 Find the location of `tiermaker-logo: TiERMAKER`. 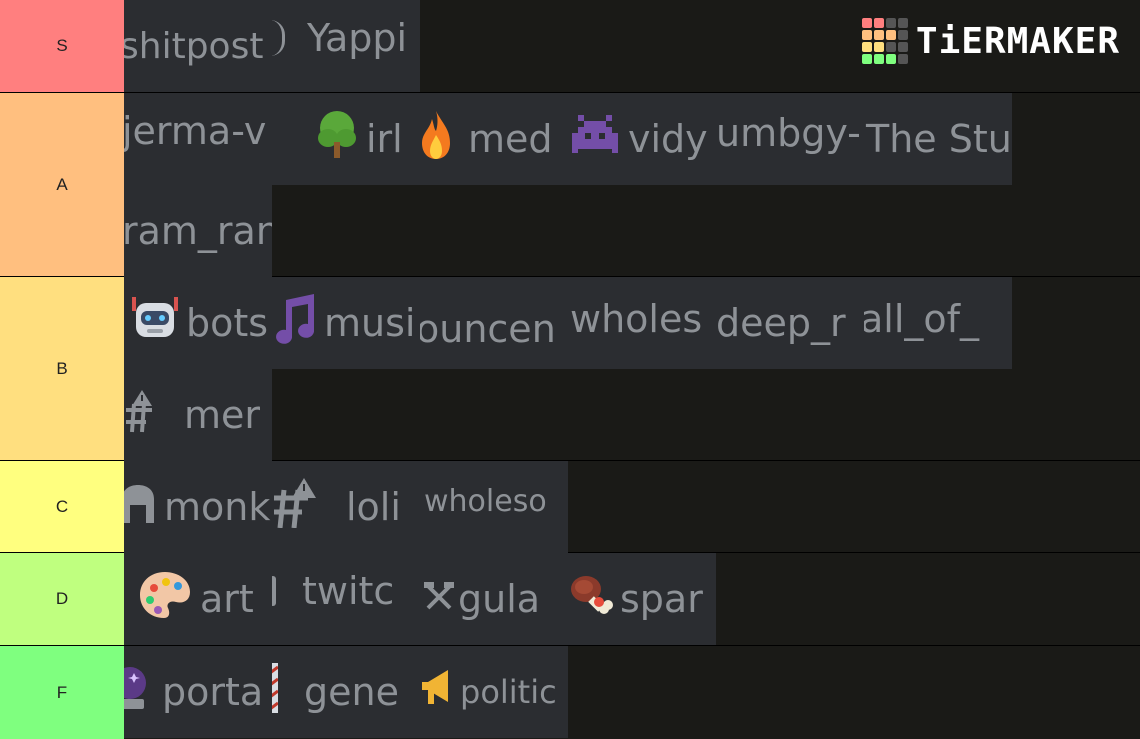

tiermaker-logo: TiERMAKER is located at coordinates (990, 41).